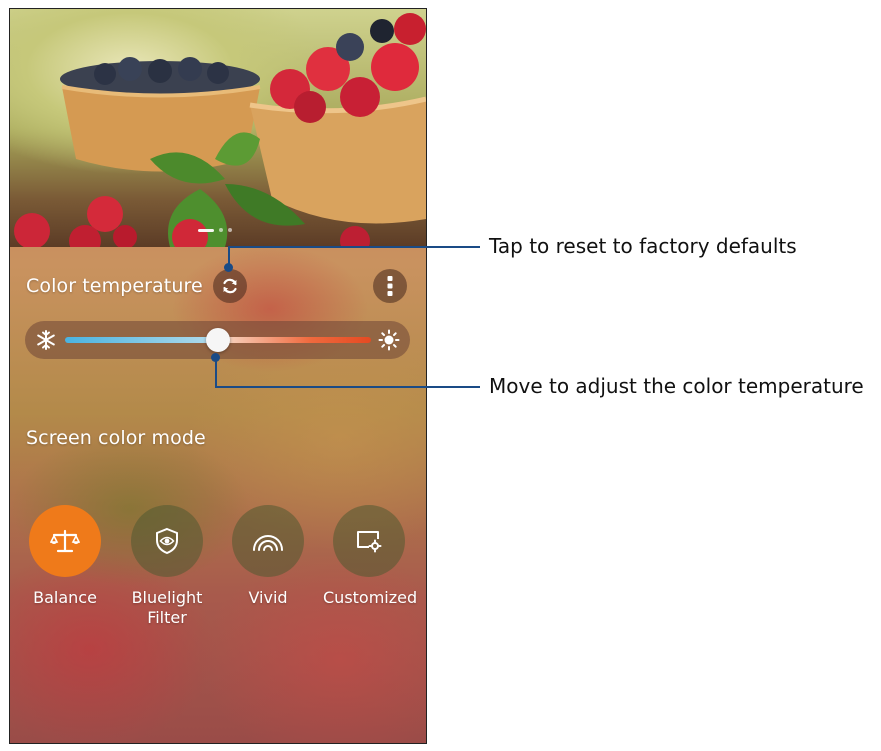 This screenshot has width=881, height=751. I want to click on more-options-button, so click(390, 286).